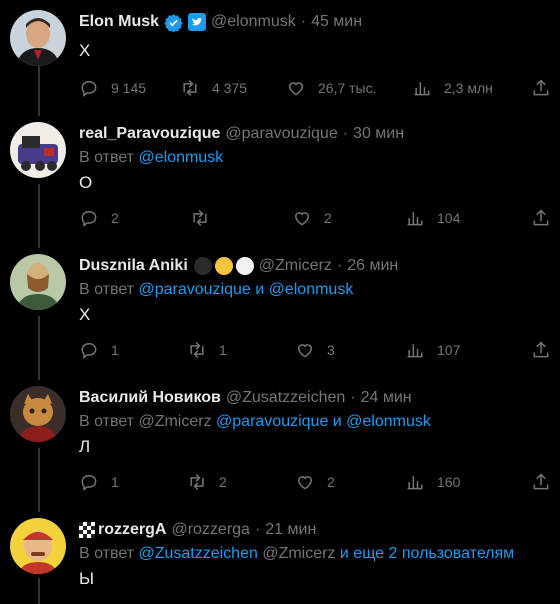  Describe the element at coordinates (449, 218) in the screenshot. I see `views-count: 104` at that location.